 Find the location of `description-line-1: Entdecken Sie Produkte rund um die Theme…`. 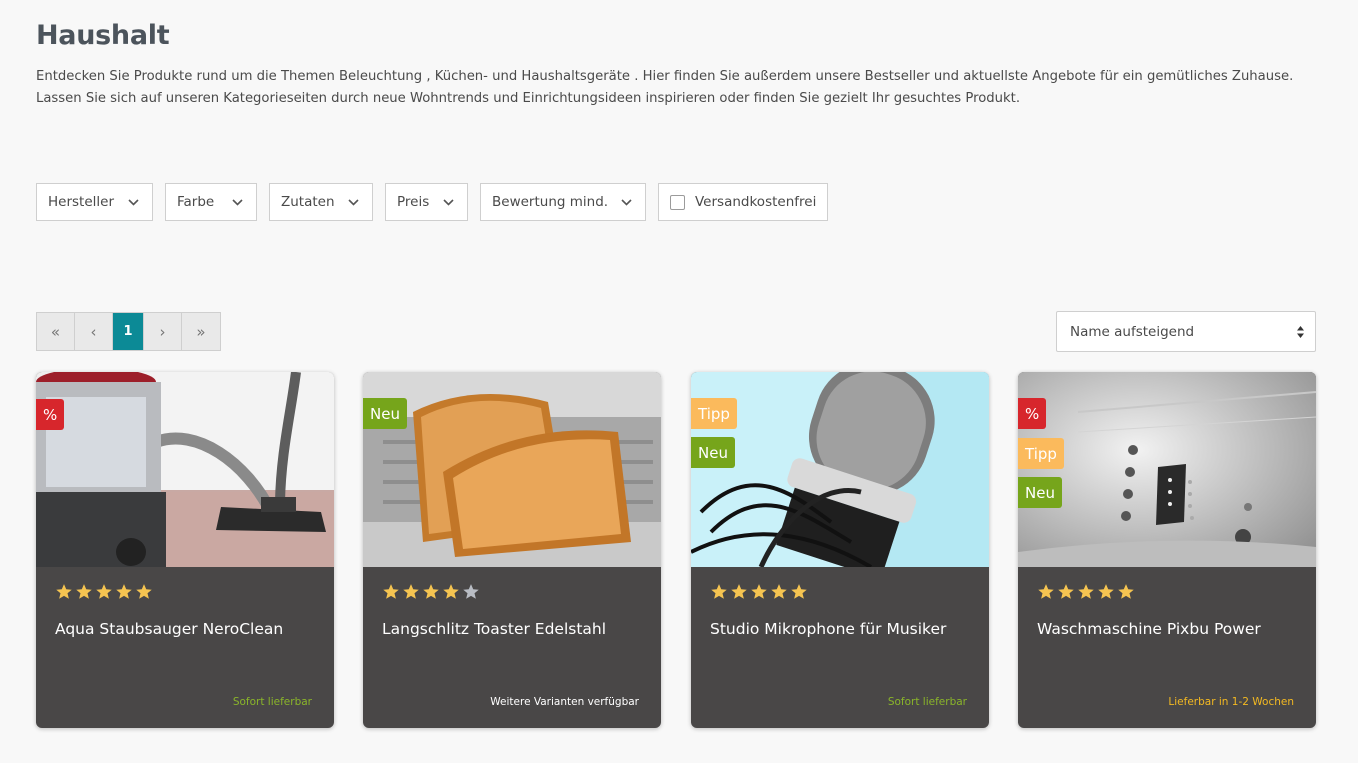

description-line-1: Entdecken Sie Produkte rund um die Theme… is located at coordinates (665, 76).